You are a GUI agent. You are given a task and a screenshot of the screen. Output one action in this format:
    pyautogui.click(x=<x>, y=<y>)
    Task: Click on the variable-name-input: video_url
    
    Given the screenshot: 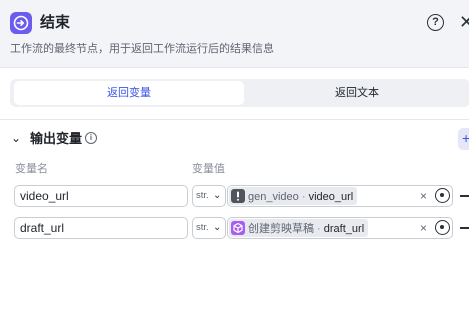 What is the action you would take?
    pyautogui.click(x=101, y=196)
    